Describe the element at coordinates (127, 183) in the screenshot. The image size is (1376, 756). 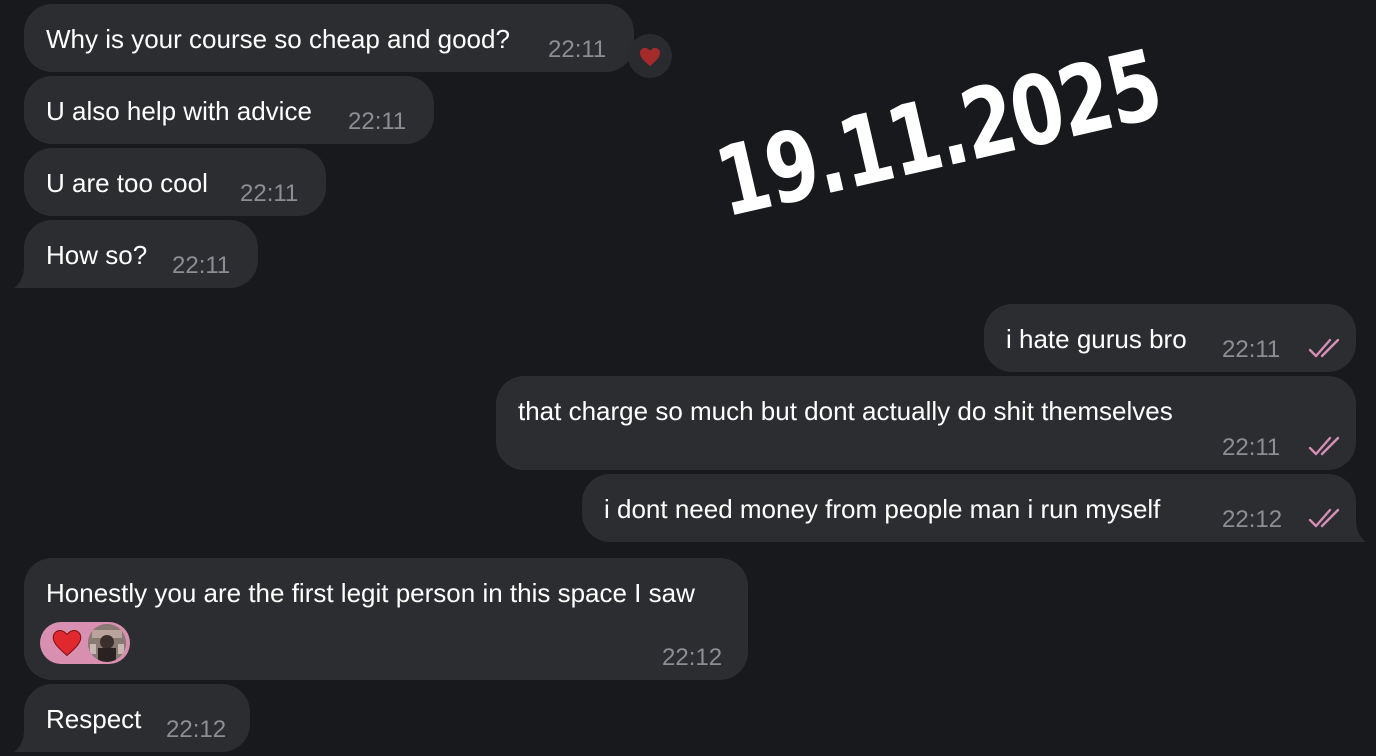
I see `message-text: U are too cool` at that location.